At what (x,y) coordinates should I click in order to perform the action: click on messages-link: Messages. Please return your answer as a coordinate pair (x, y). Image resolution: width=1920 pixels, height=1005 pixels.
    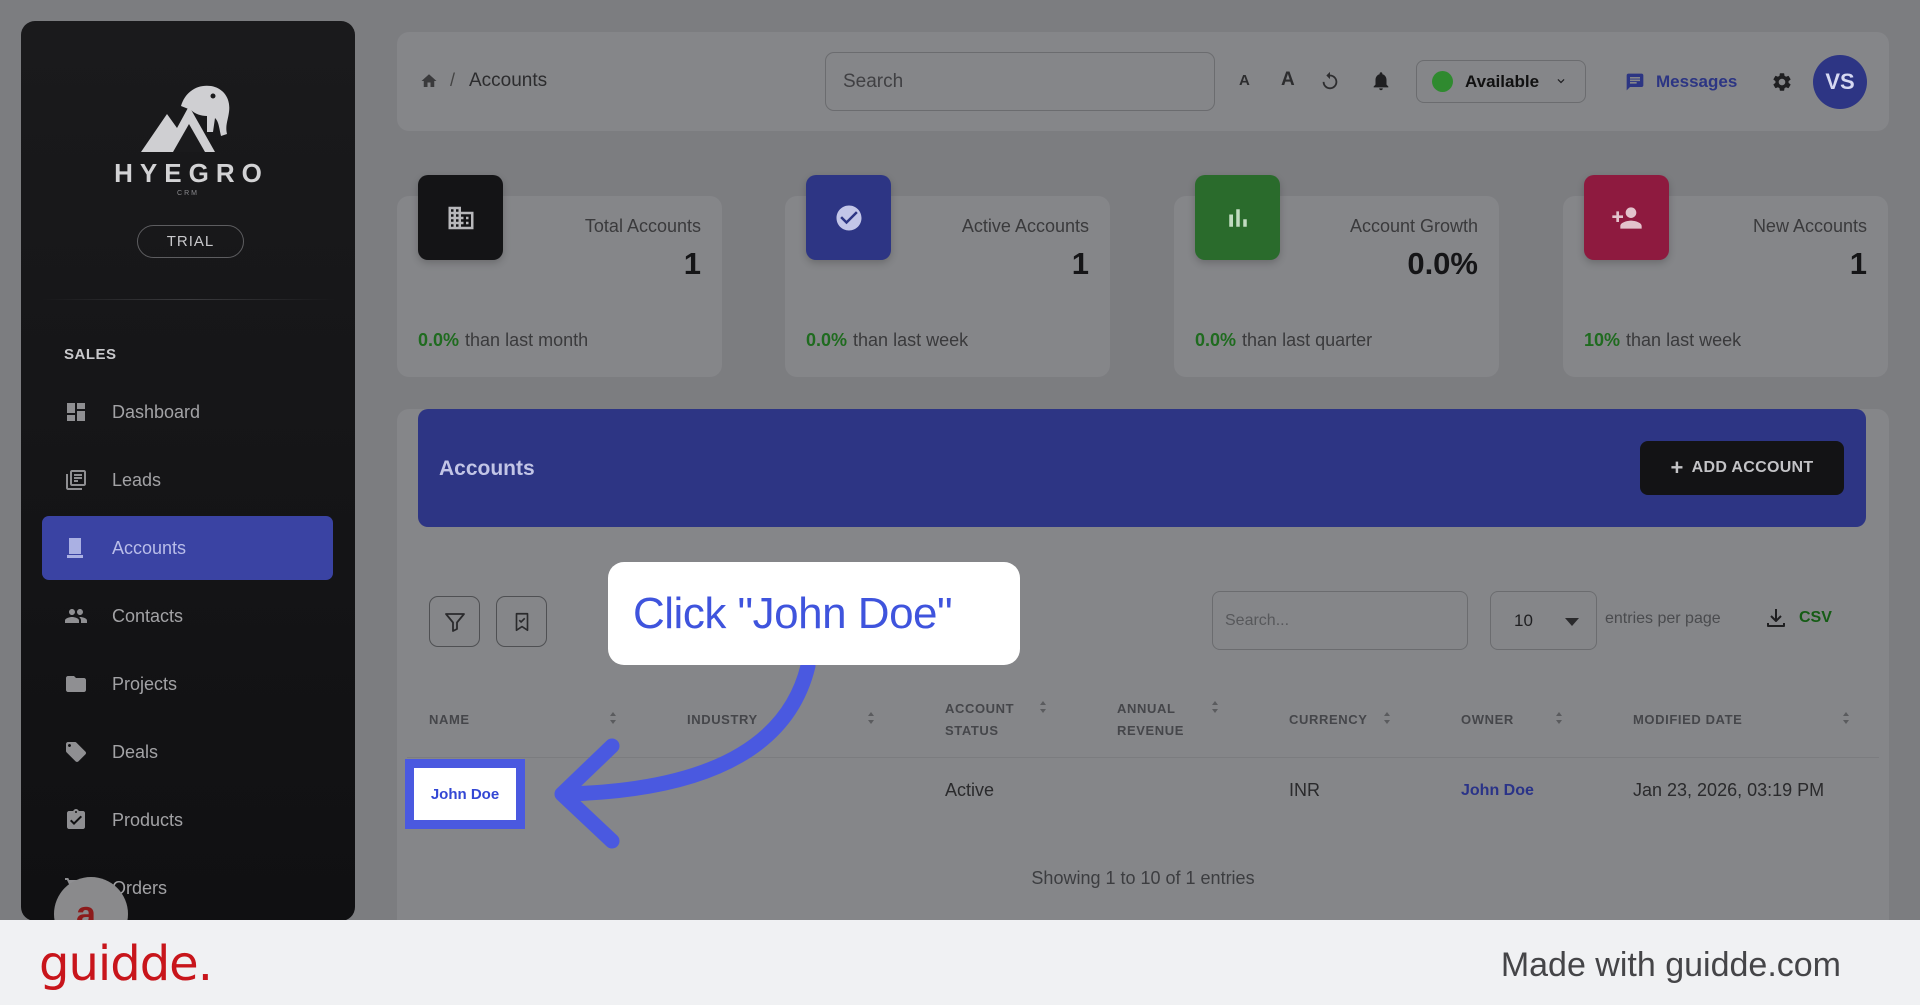
    Looking at the image, I should click on (1681, 82).